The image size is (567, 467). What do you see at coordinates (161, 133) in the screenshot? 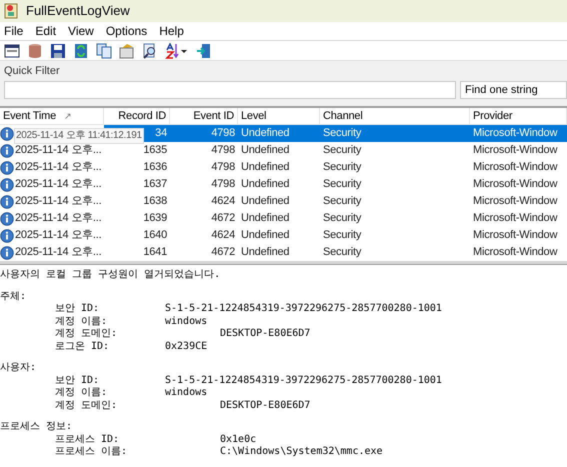
I see `table-cell-text: 34` at bounding box center [161, 133].